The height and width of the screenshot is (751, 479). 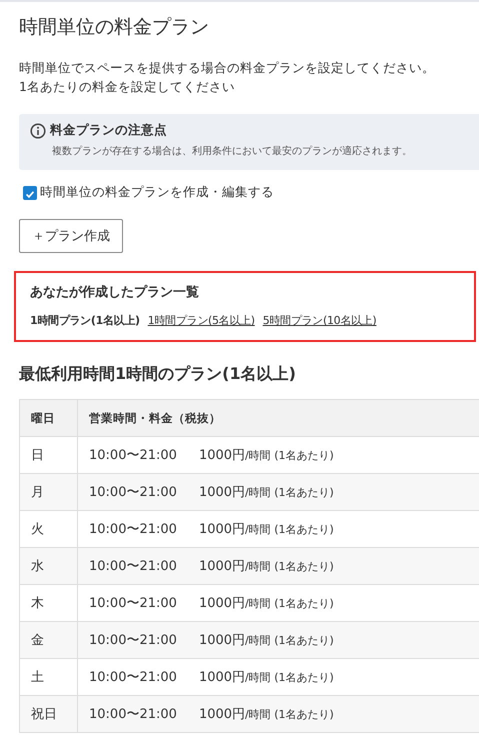 What do you see at coordinates (49, 492) in the screenshot?
I see `day-cell: 月` at bounding box center [49, 492].